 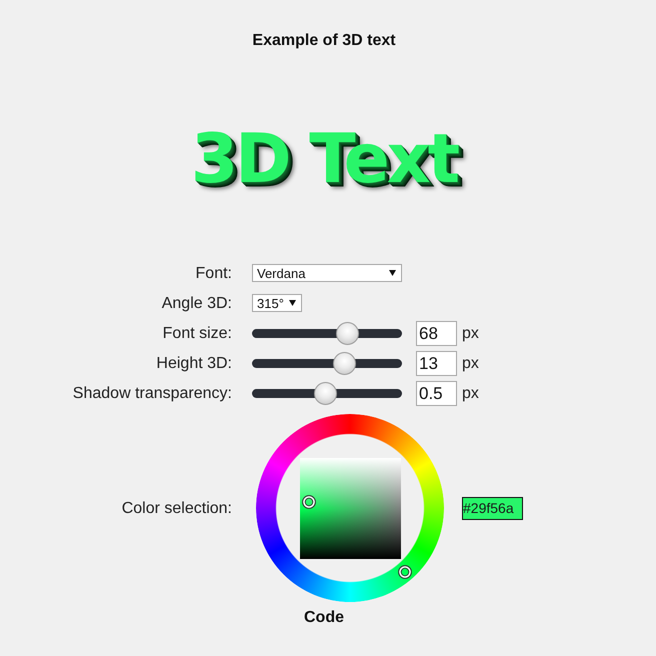 What do you see at coordinates (277, 303) in the screenshot?
I see `dropdown: 315°` at bounding box center [277, 303].